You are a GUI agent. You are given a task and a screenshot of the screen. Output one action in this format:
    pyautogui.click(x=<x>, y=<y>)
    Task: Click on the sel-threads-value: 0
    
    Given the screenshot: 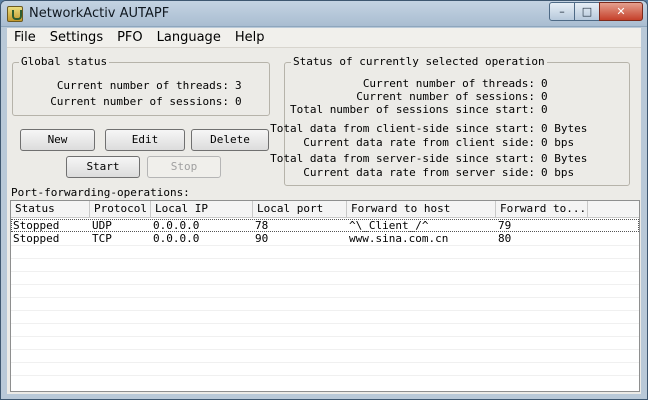 What is the action you would take?
    pyautogui.click(x=544, y=83)
    